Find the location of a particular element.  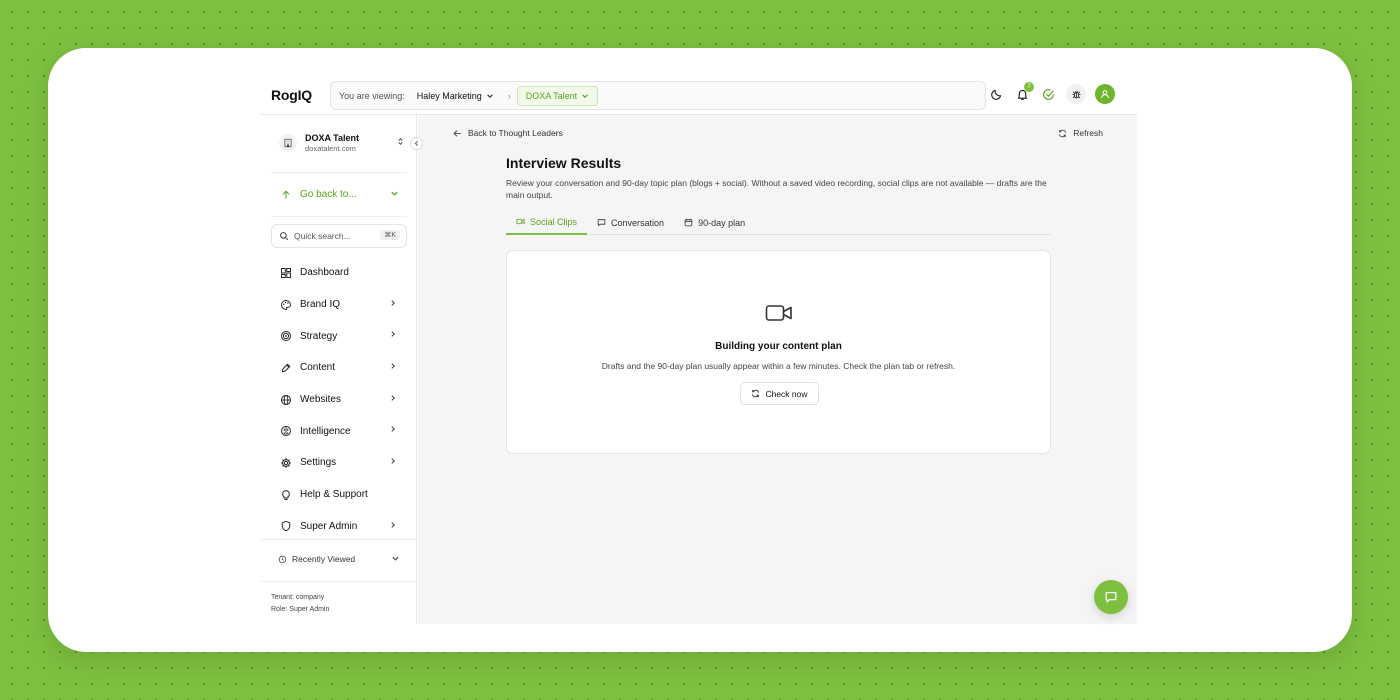

result-tabs: Social Clips Conversation 90-day plan is located at coordinates (778, 222).